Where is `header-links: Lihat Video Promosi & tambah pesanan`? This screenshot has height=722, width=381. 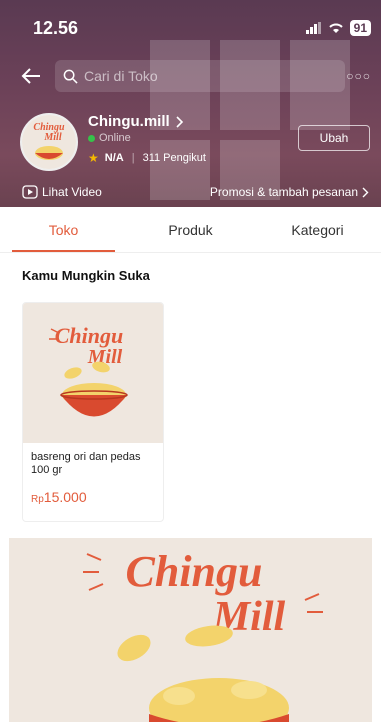 header-links: Lihat Video Promosi & tambah pesanan is located at coordinates (190, 194).